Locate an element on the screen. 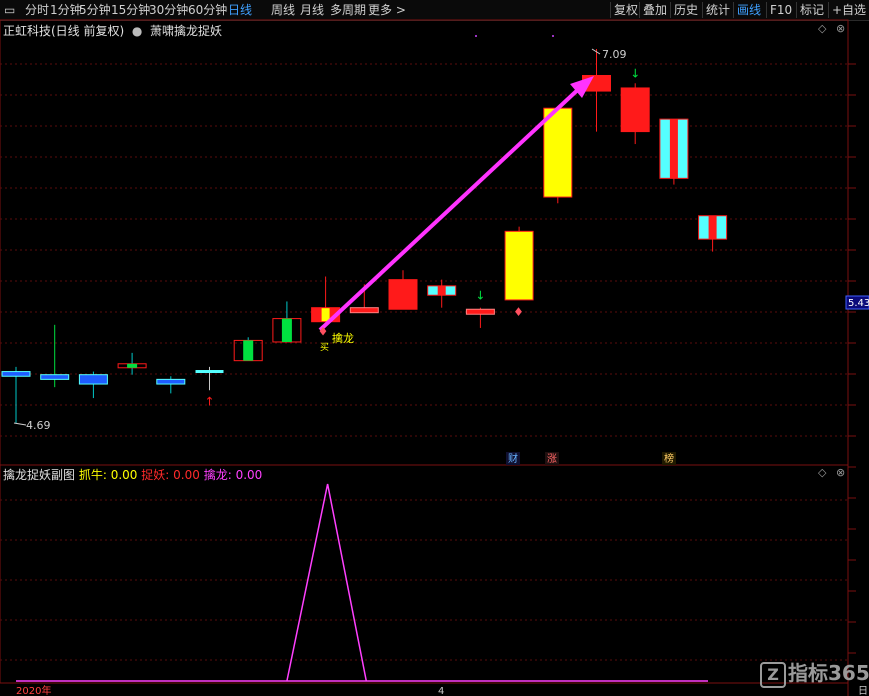 This screenshot has width=869, height=696. qinlong-series-line is located at coordinates (327, 582).